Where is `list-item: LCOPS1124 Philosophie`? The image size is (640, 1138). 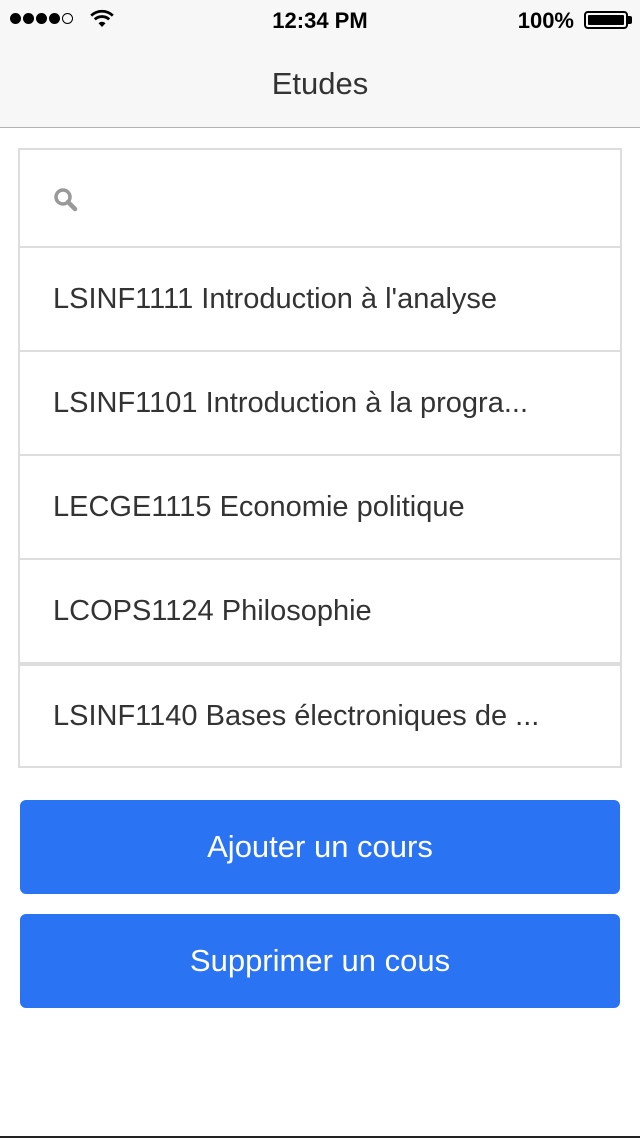 list-item: LCOPS1124 Philosophie is located at coordinates (320, 612).